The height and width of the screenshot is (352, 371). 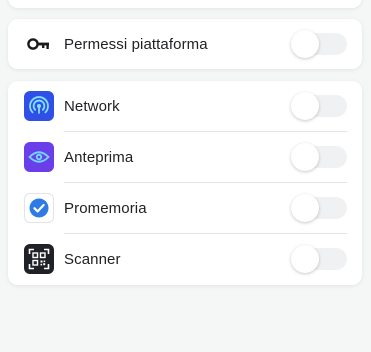 What do you see at coordinates (39, 208) in the screenshot?
I see `check-circle-icon` at bounding box center [39, 208].